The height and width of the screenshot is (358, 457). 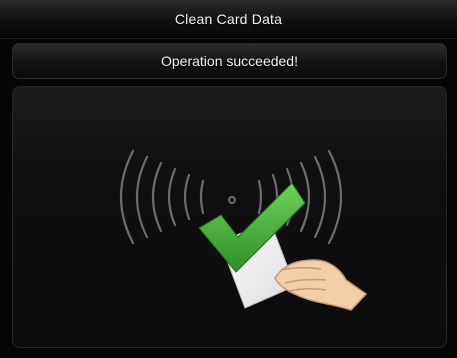 I want to click on window-title: Clean Card Data, so click(x=228, y=19).